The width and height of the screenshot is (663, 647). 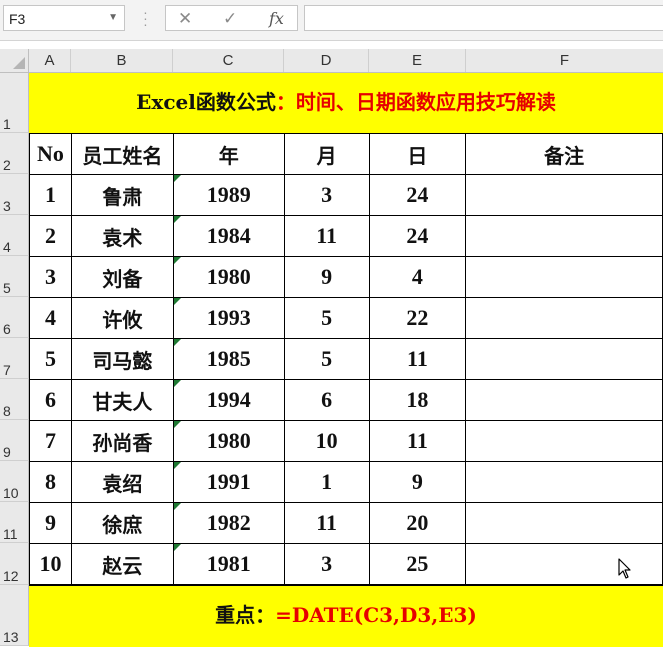 I want to click on cell-name: 司马懿, so click(x=122, y=359).